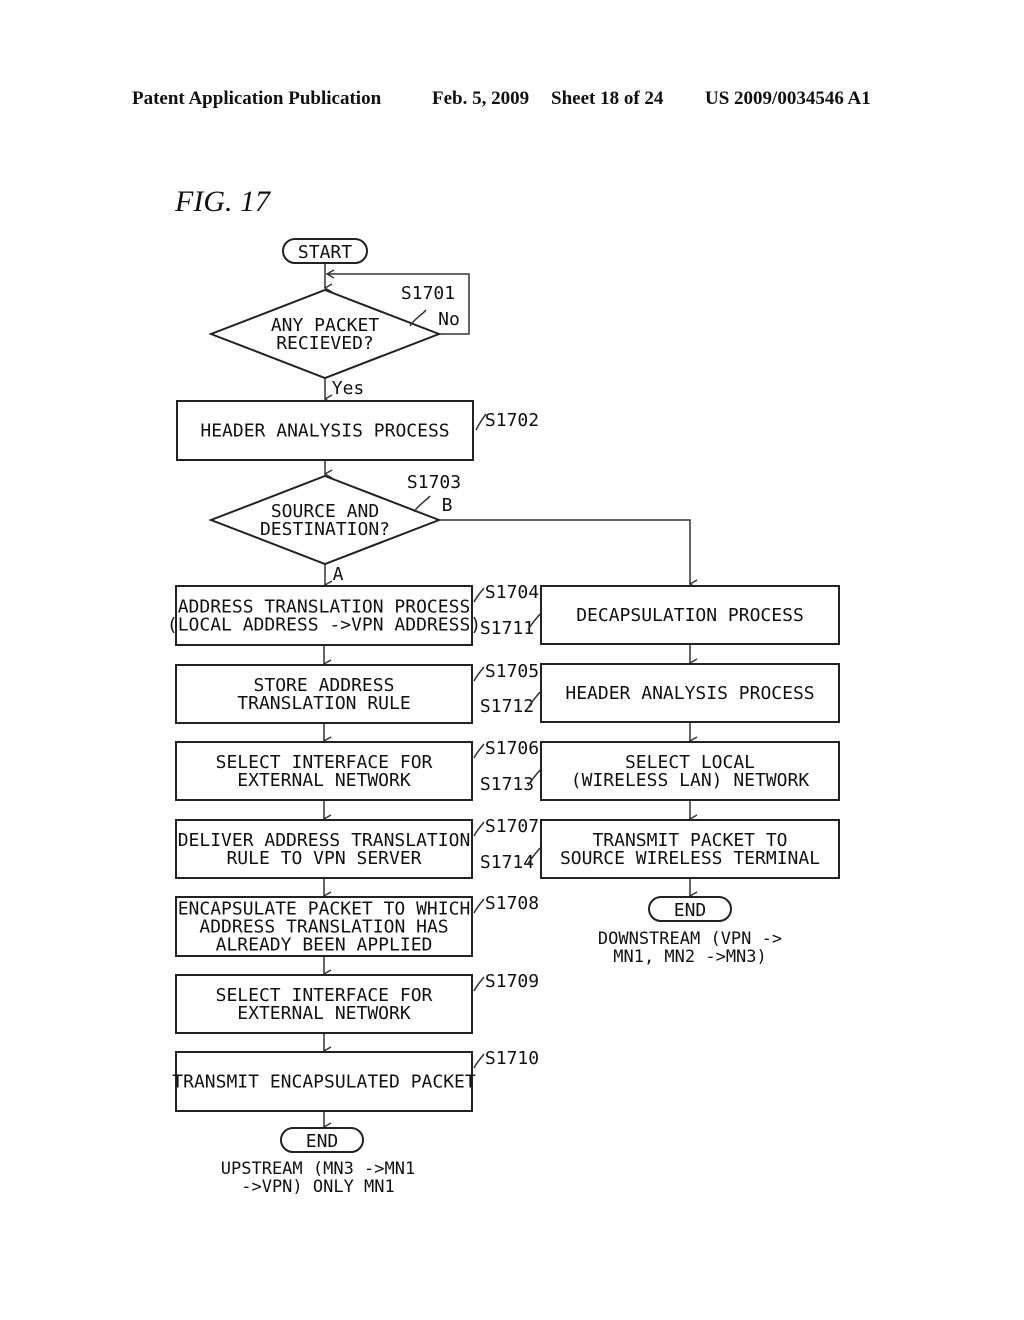 This screenshot has height=1320, width=1024. I want to click on left-end-terminal-label: END, so click(322, 1141).